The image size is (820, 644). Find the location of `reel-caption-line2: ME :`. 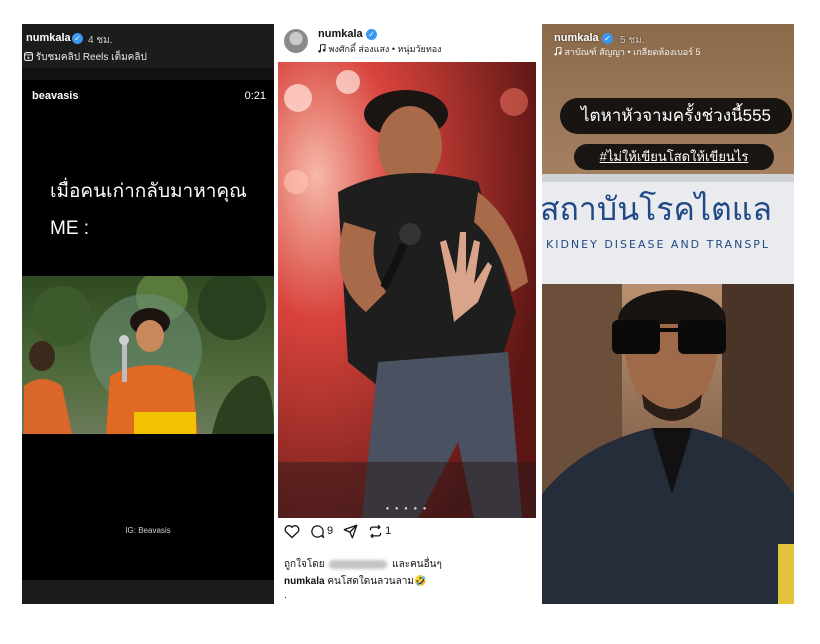

reel-caption-line2: ME : is located at coordinates (70, 228).